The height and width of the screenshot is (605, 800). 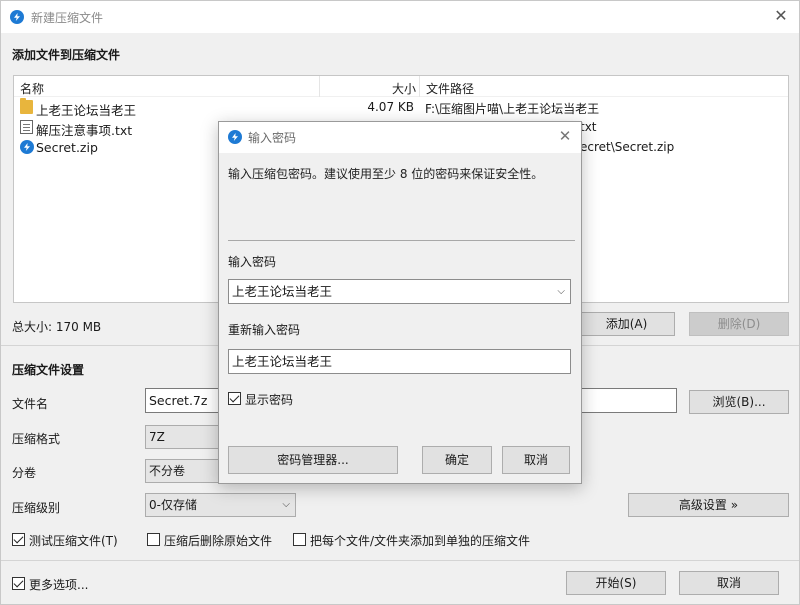 What do you see at coordinates (86, 110) in the screenshot?
I see `file-name: 上老王论坛当老王` at bounding box center [86, 110].